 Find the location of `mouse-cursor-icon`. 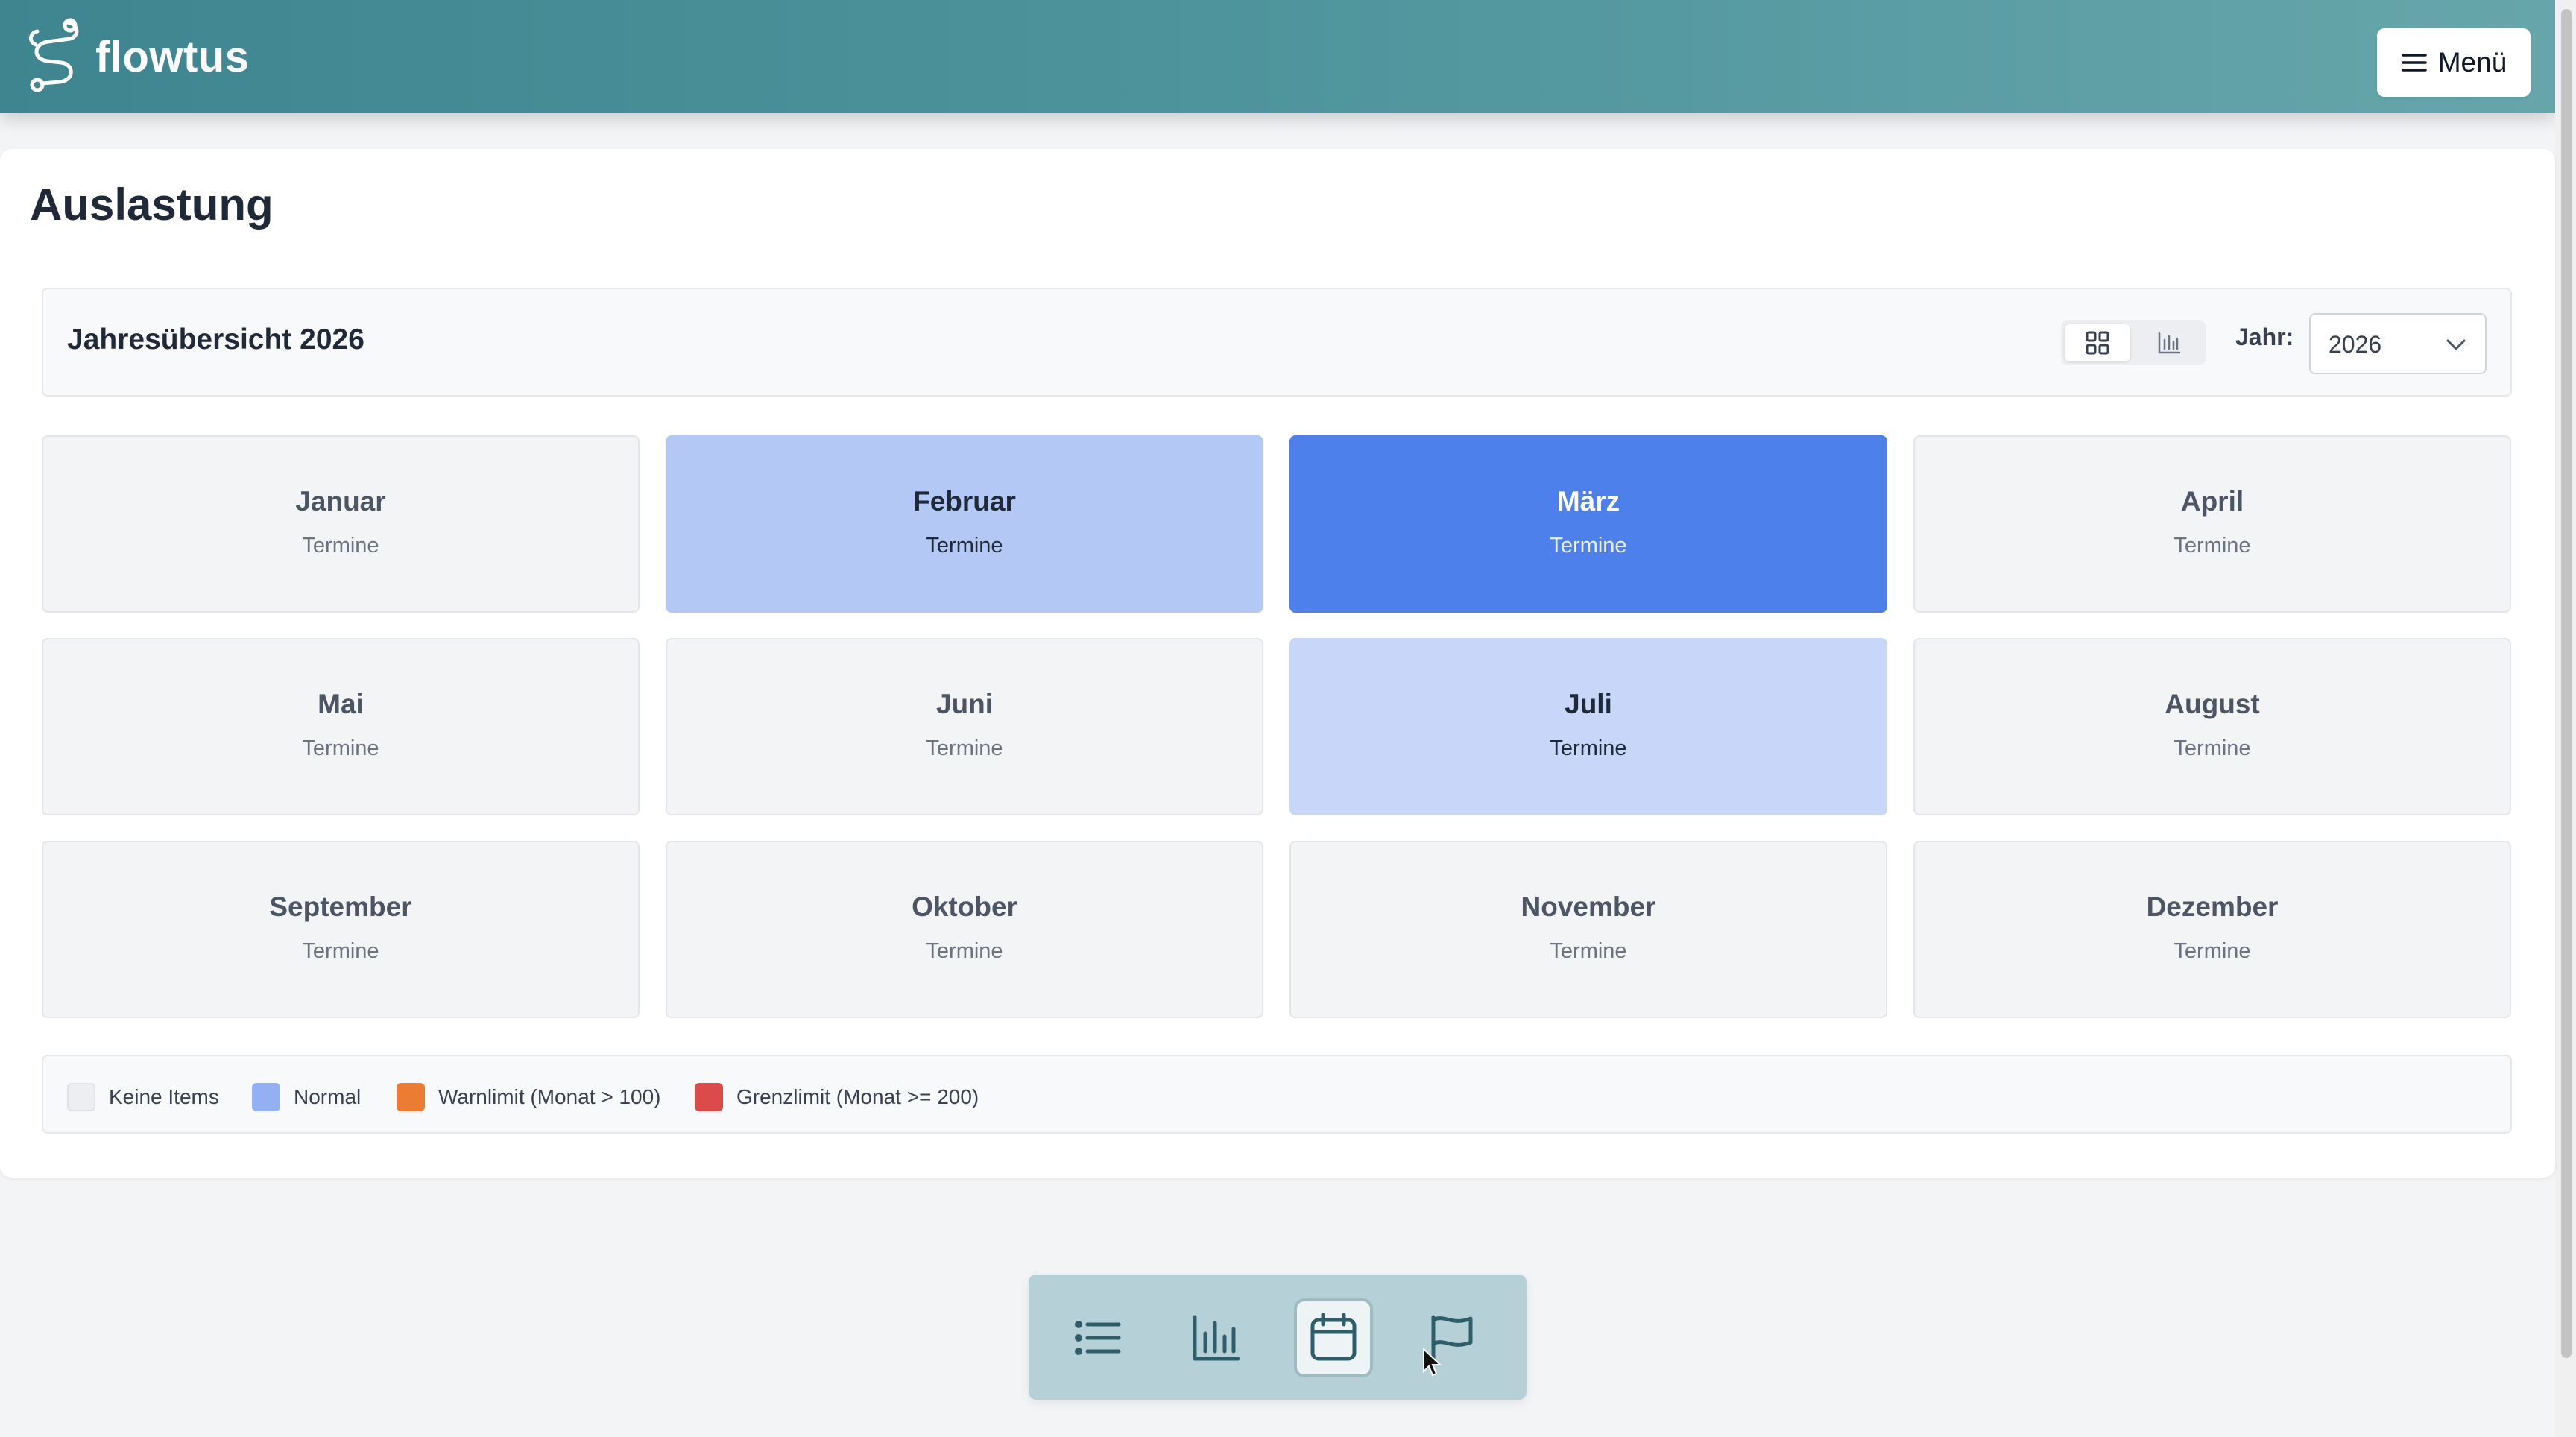

mouse-cursor-icon is located at coordinates (1433, 1363).